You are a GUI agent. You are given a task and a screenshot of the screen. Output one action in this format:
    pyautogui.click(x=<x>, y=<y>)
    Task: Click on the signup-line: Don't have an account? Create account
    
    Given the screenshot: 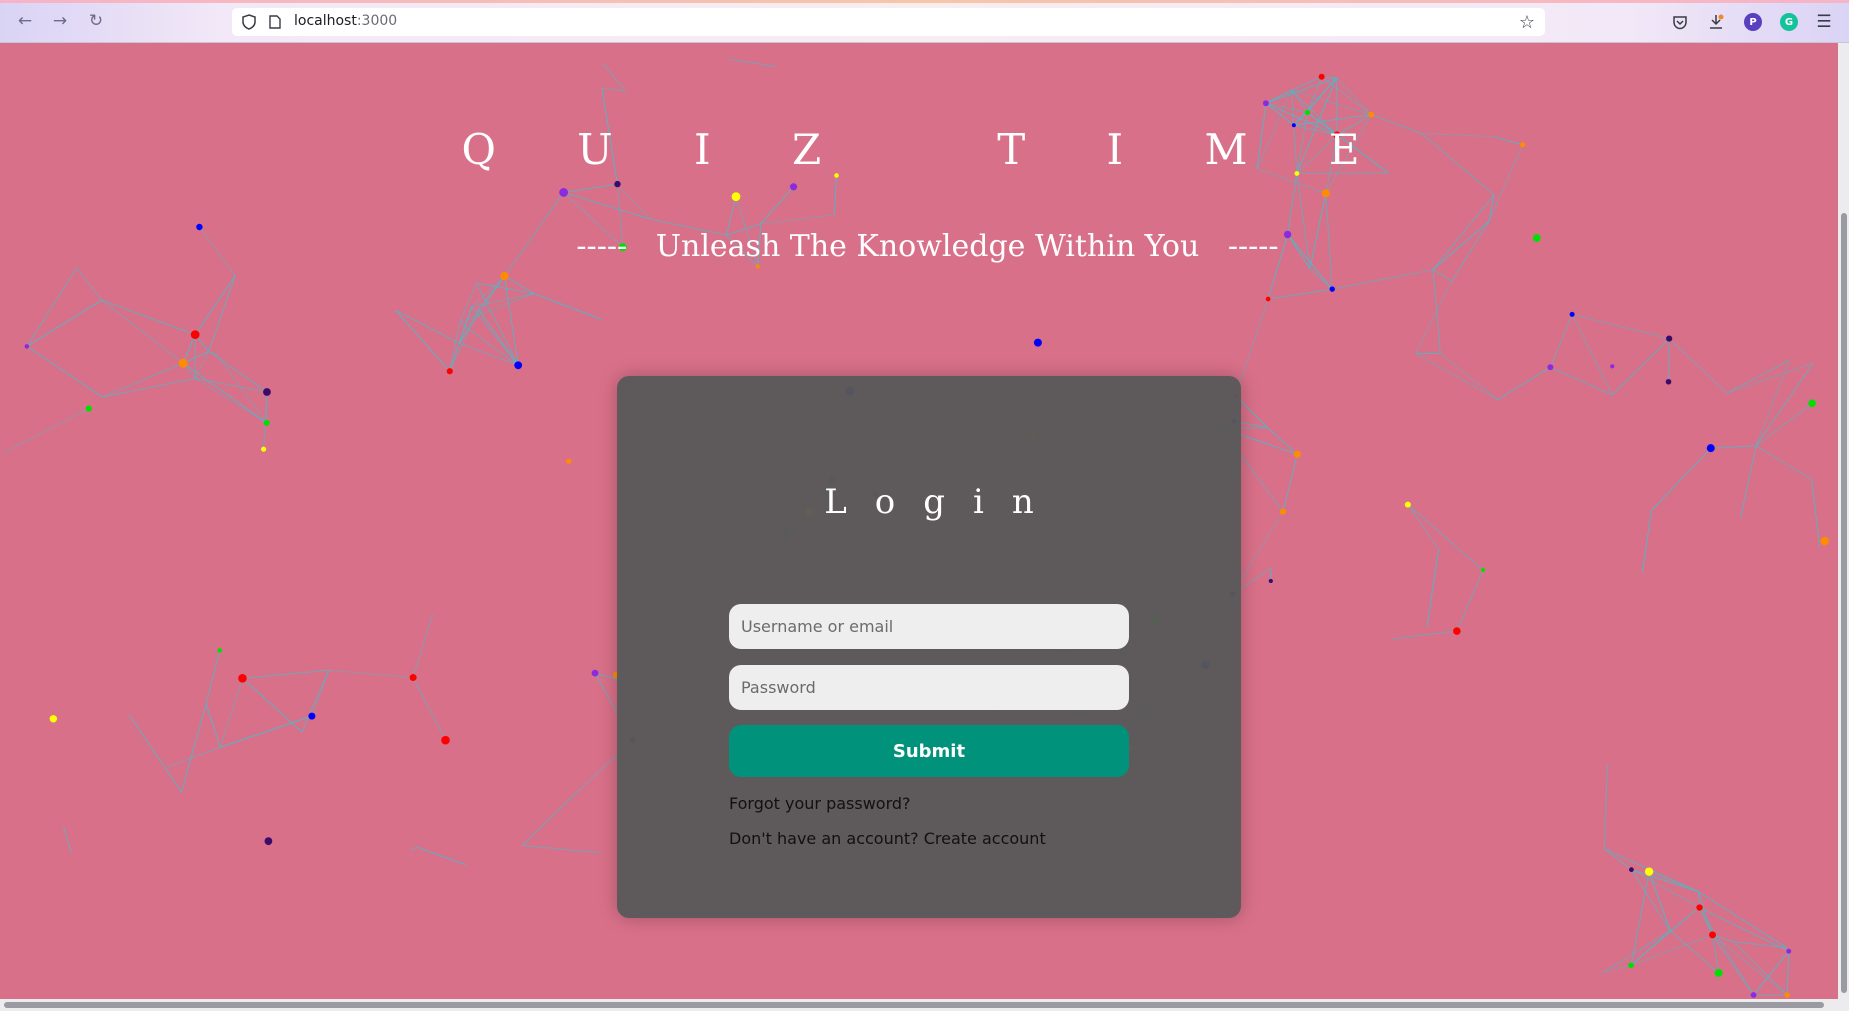 What is the action you would take?
    pyautogui.click(x=887, y=838)
    